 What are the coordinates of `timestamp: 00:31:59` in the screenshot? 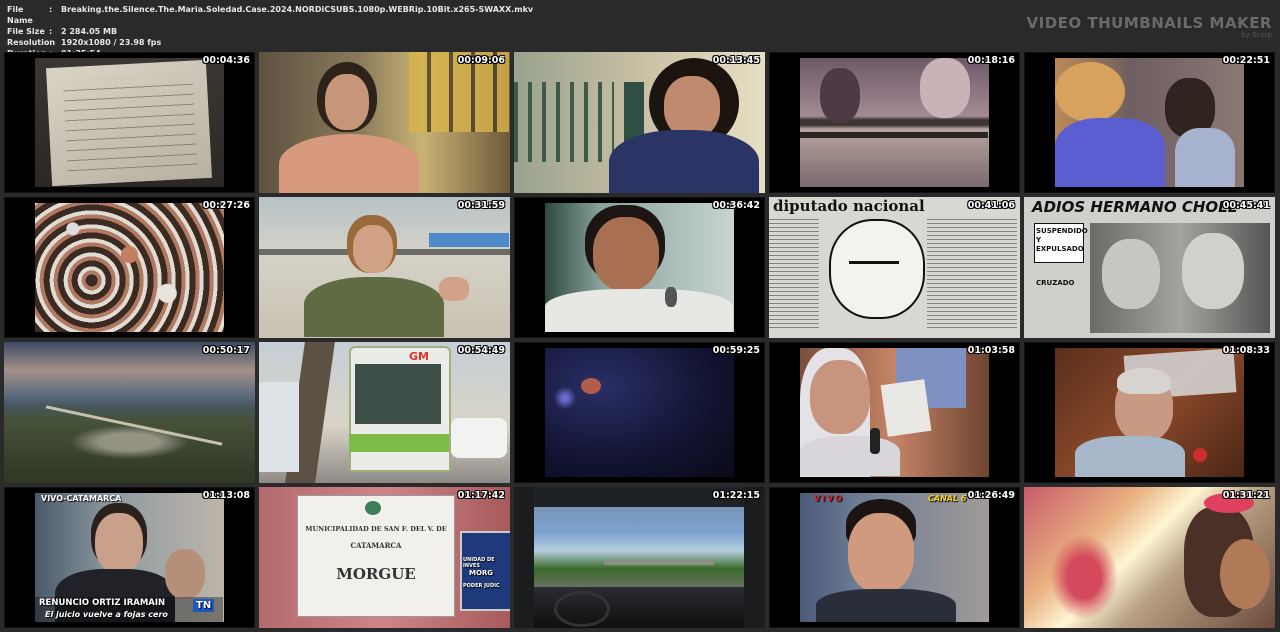 It's located at (481, 205).